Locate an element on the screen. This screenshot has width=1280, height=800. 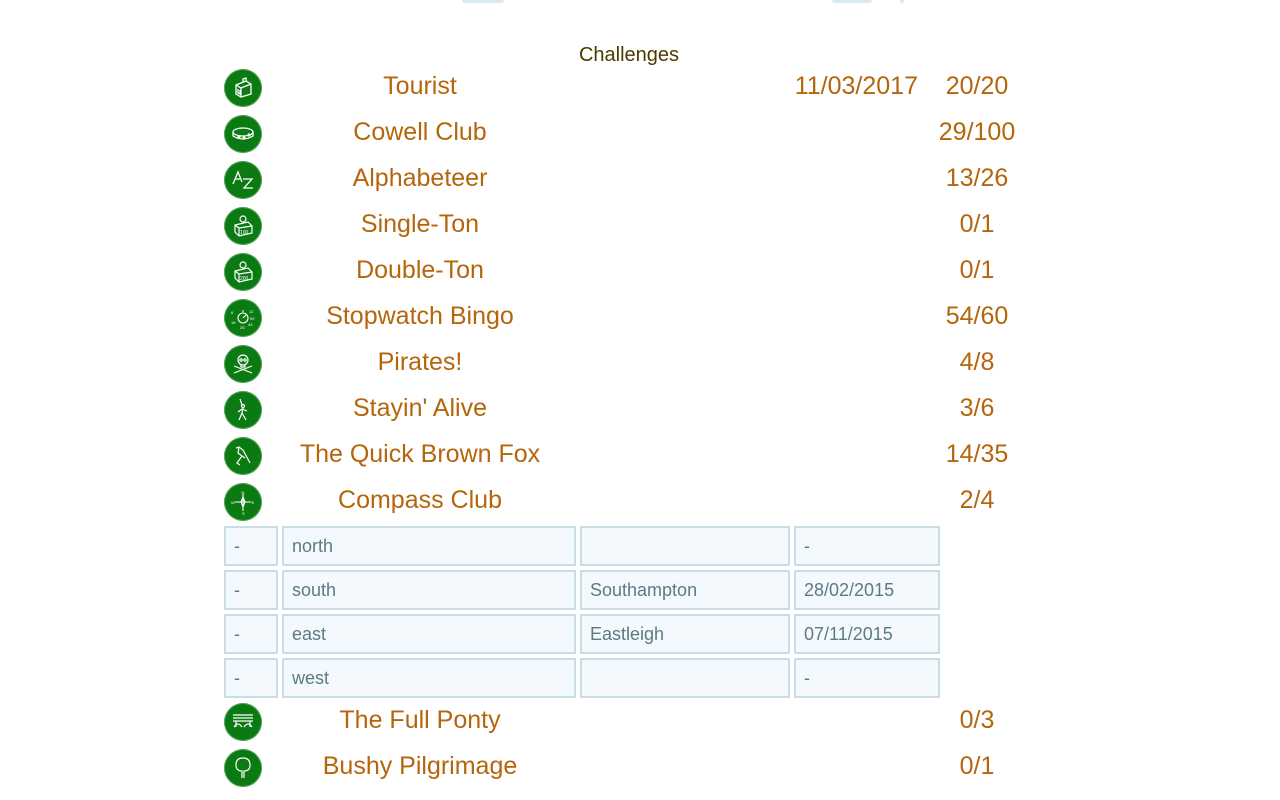
detail-direction: east is located at coordinates (429, 634).